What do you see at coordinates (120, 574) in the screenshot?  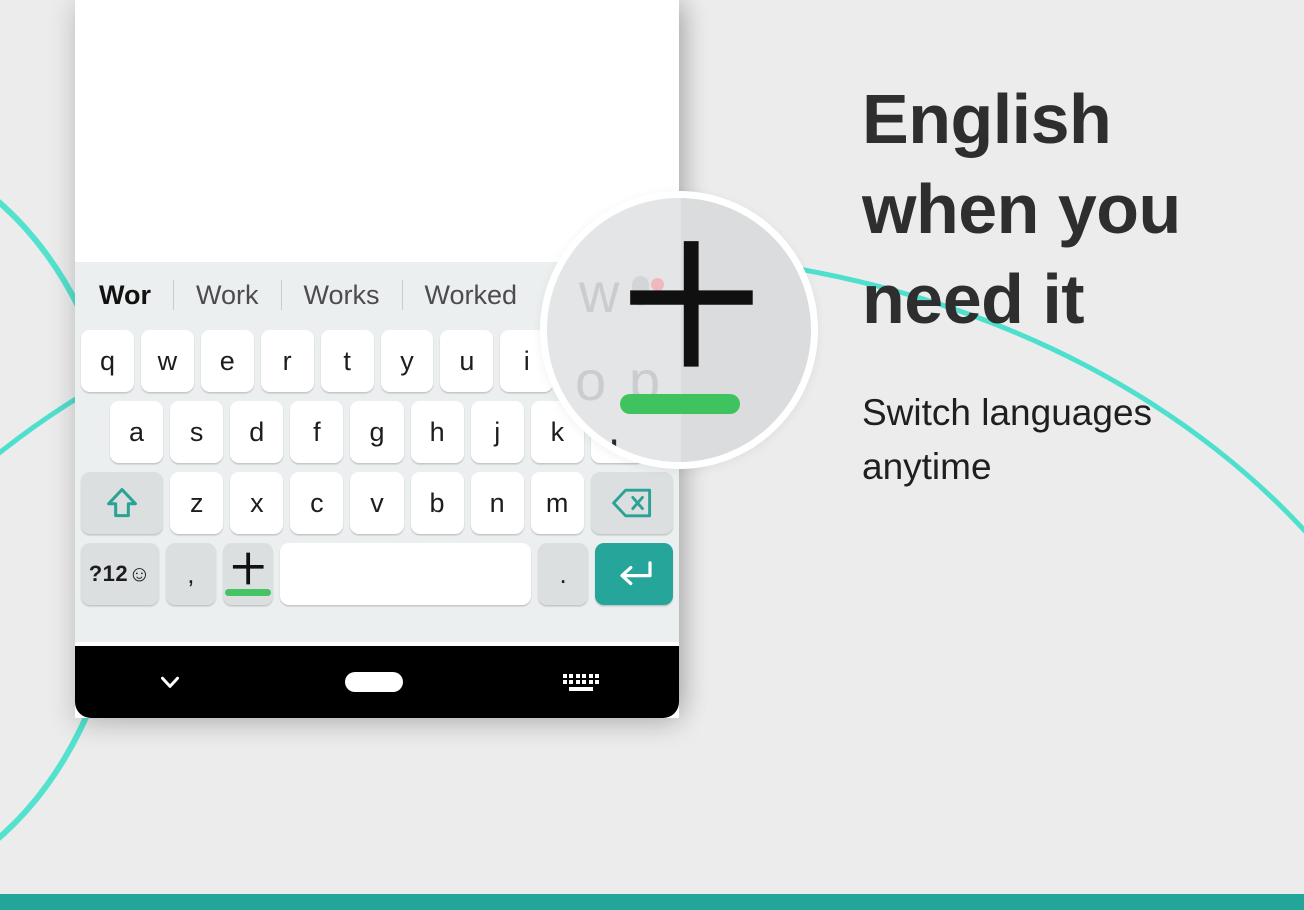 I see `symbols-key: ?12☺` at bounding box center [120, 574].